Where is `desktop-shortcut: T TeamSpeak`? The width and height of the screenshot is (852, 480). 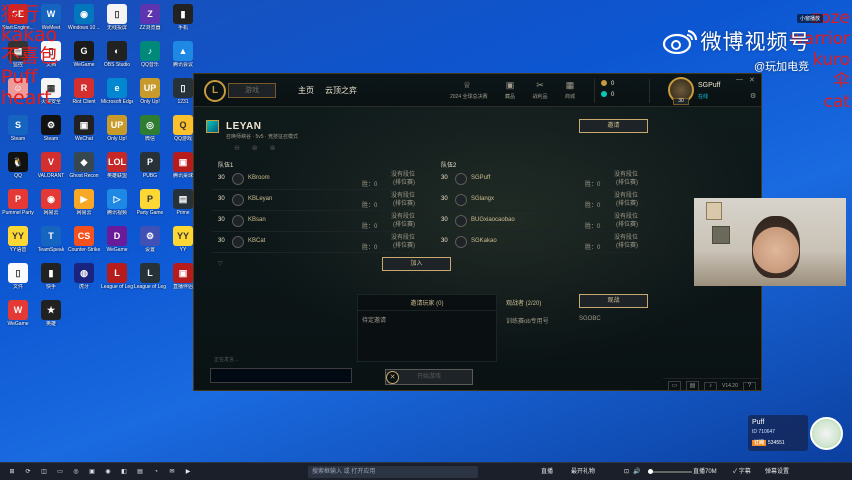
desktop-shortcut: T TeamSpeak is located at coordinates (51, 239).